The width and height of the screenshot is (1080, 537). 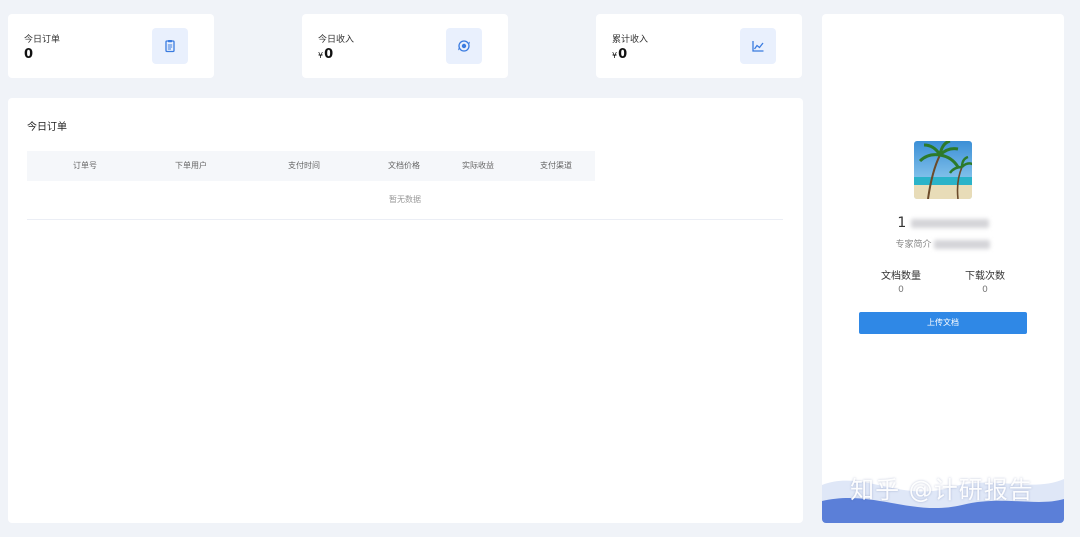 What do you see at coordinates (478, 166) in the screenshot?
I see `column-header-actual-income: 实际收益` at bounding box center [478, 166].